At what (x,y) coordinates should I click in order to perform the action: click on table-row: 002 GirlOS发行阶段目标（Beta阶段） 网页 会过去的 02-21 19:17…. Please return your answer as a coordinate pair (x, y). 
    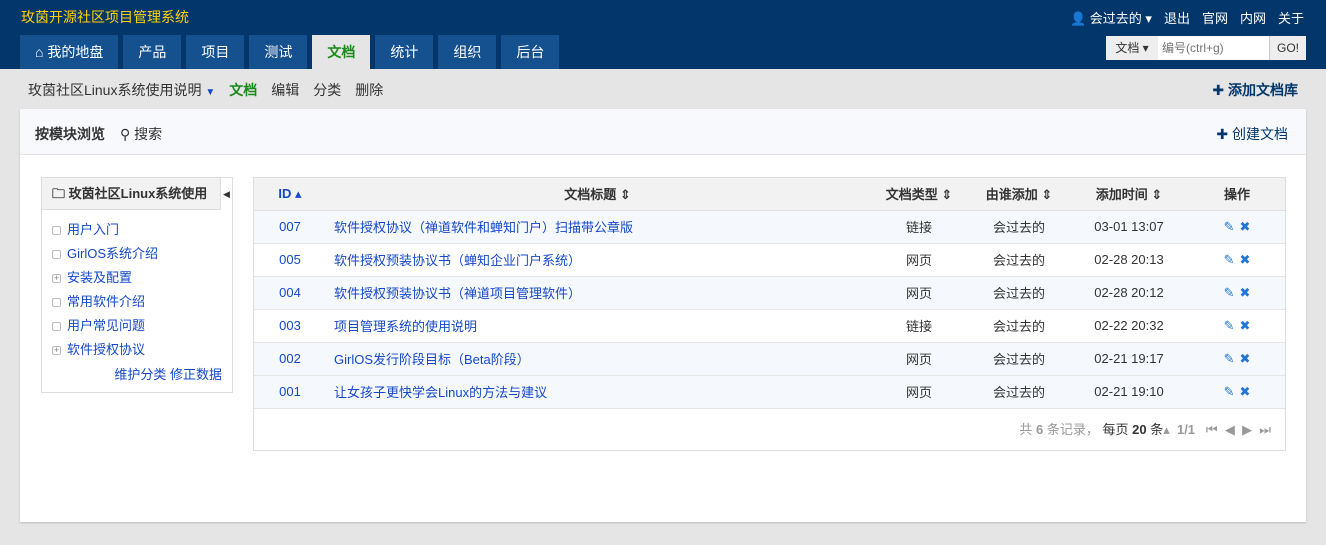
    Looking at the image, I should click on (769, 359).